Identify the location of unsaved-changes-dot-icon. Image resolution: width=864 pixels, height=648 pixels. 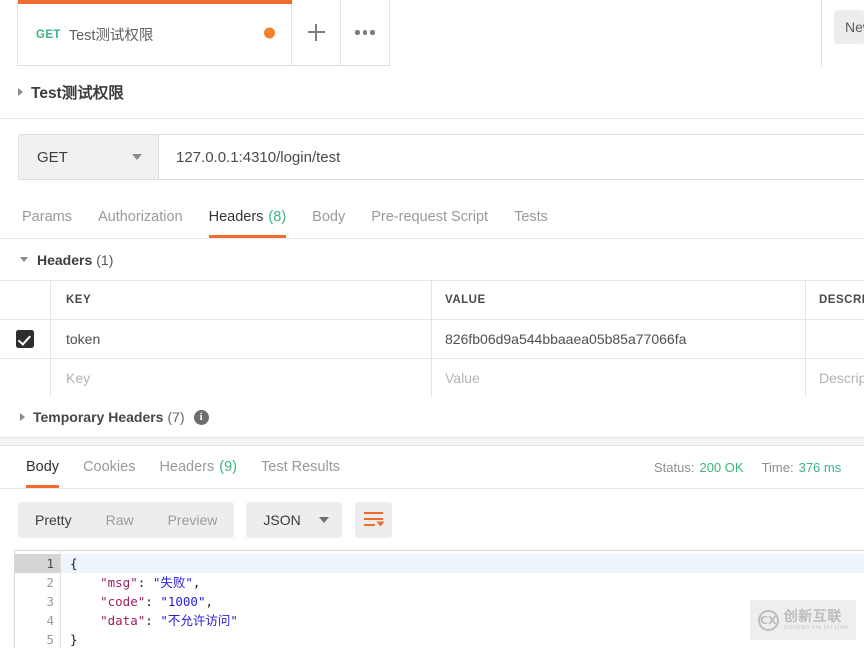
(269, 32).